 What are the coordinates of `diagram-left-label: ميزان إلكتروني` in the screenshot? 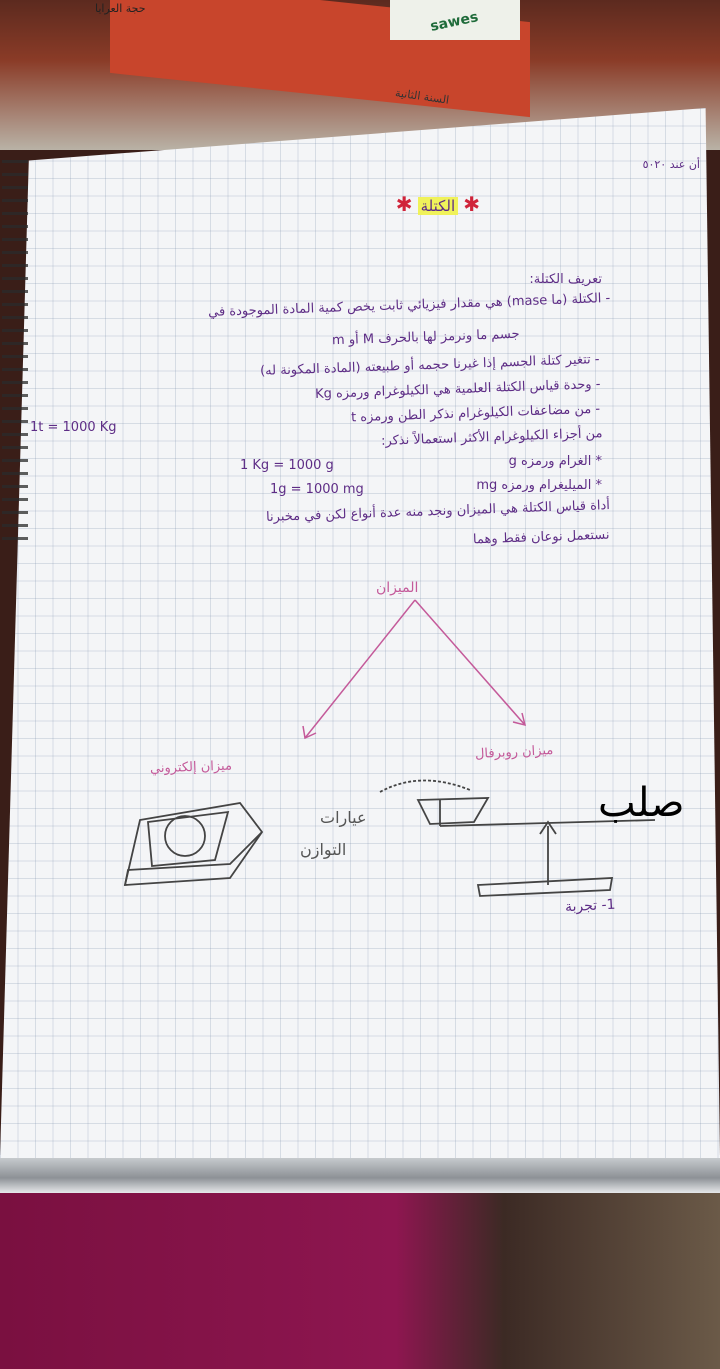 It's located at (191, 767).